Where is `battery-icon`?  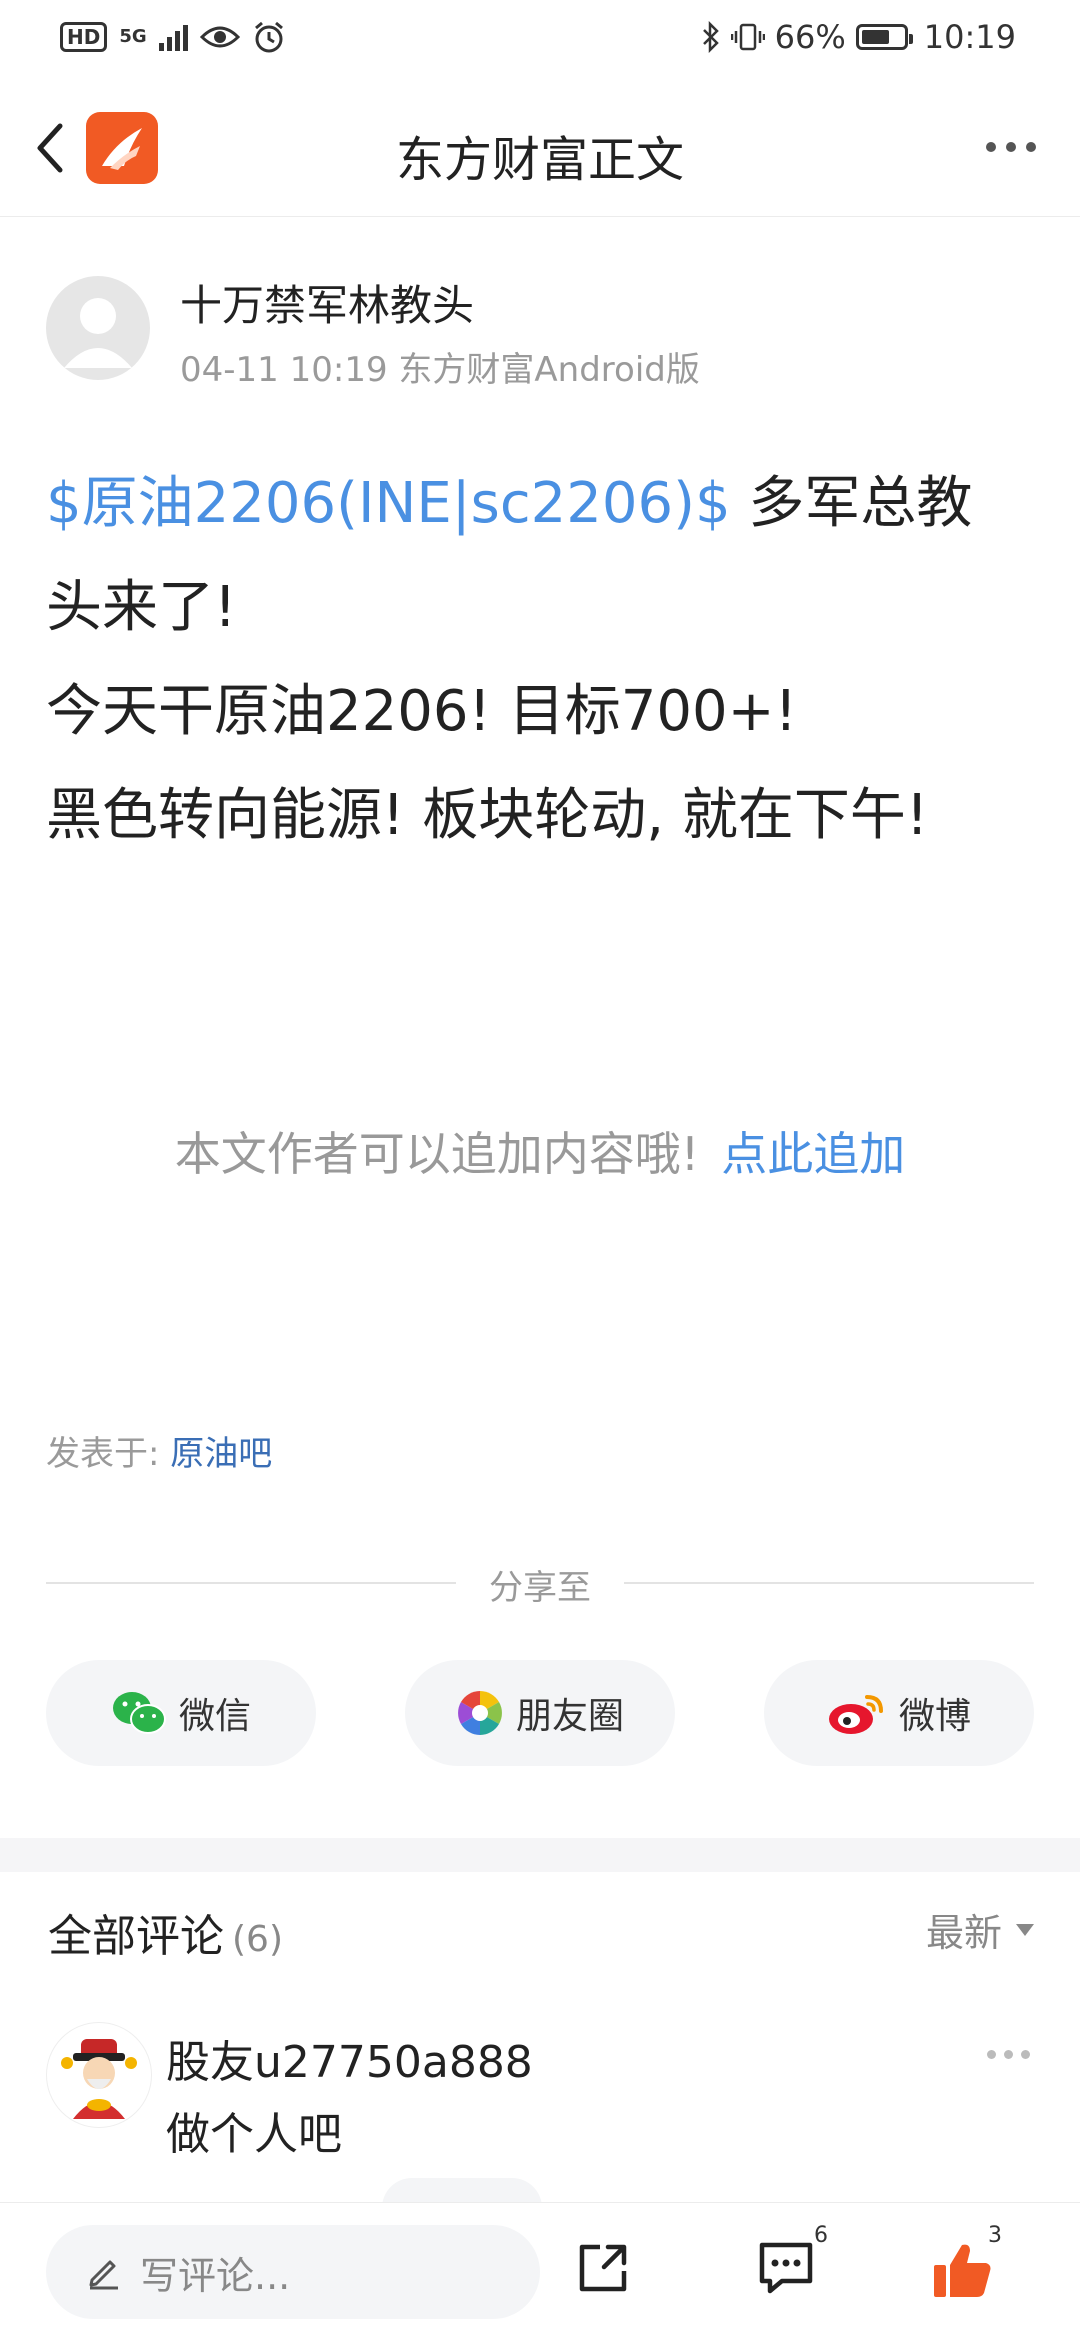 battery-icon is located at coordinates (884, 37).